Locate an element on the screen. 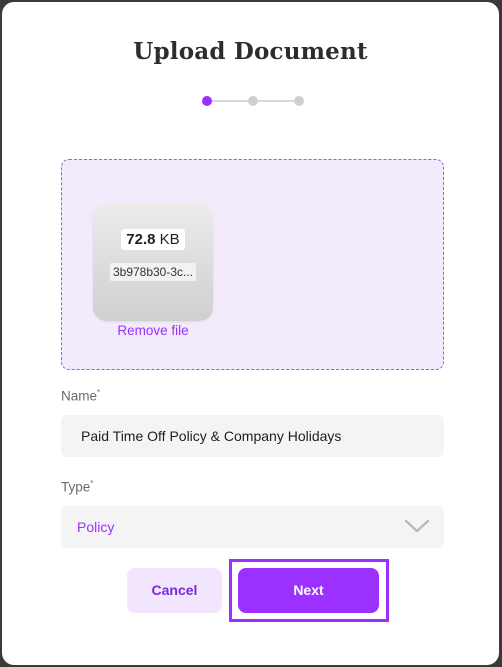 The width and height of the screenshot is (502, 667). name-field-value: Paid Time Off Policy & Company Holidays is located at coordinates (211, 436).